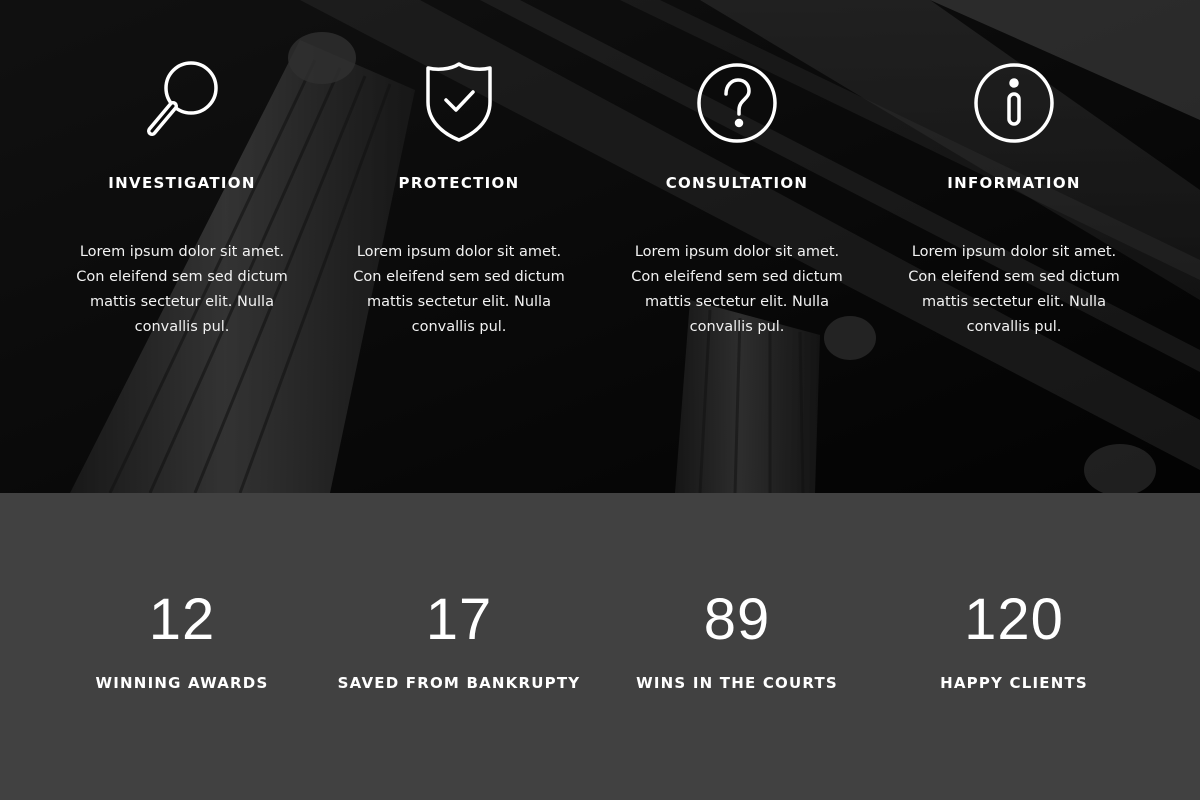  Describe the element at coordinates (459, 619) in the screenshot. I see `stat-value: 17` at that location.